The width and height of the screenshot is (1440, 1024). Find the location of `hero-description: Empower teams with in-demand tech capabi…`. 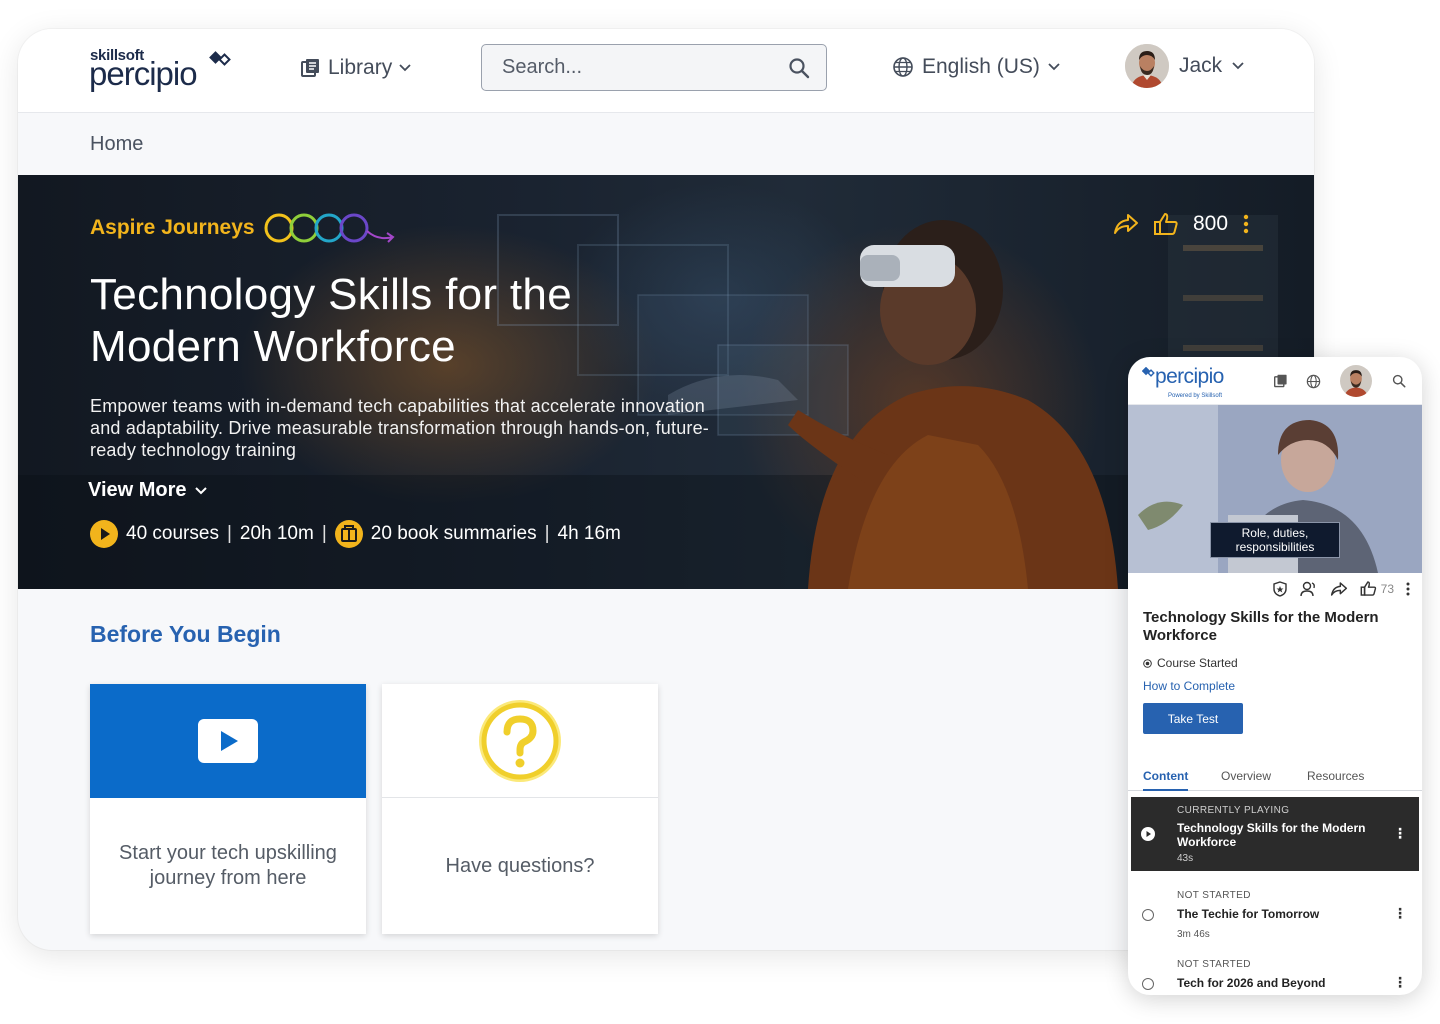

hero-description: Empower teams with in-demand tech capabi… is located at coordinates (400, 428).